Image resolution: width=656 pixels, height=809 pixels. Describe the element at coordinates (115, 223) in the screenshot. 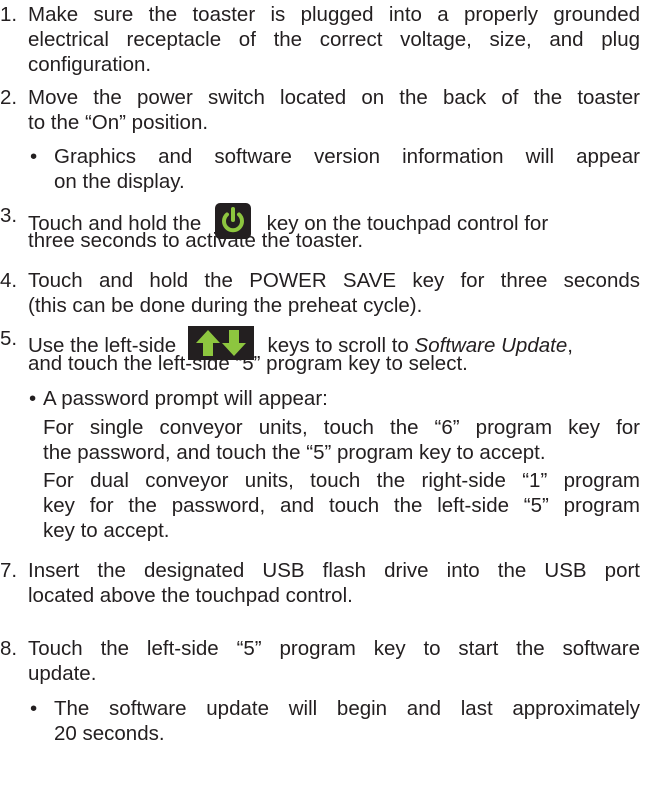

I see `step-3-text-before-icon: Touch and hold the` at that location.